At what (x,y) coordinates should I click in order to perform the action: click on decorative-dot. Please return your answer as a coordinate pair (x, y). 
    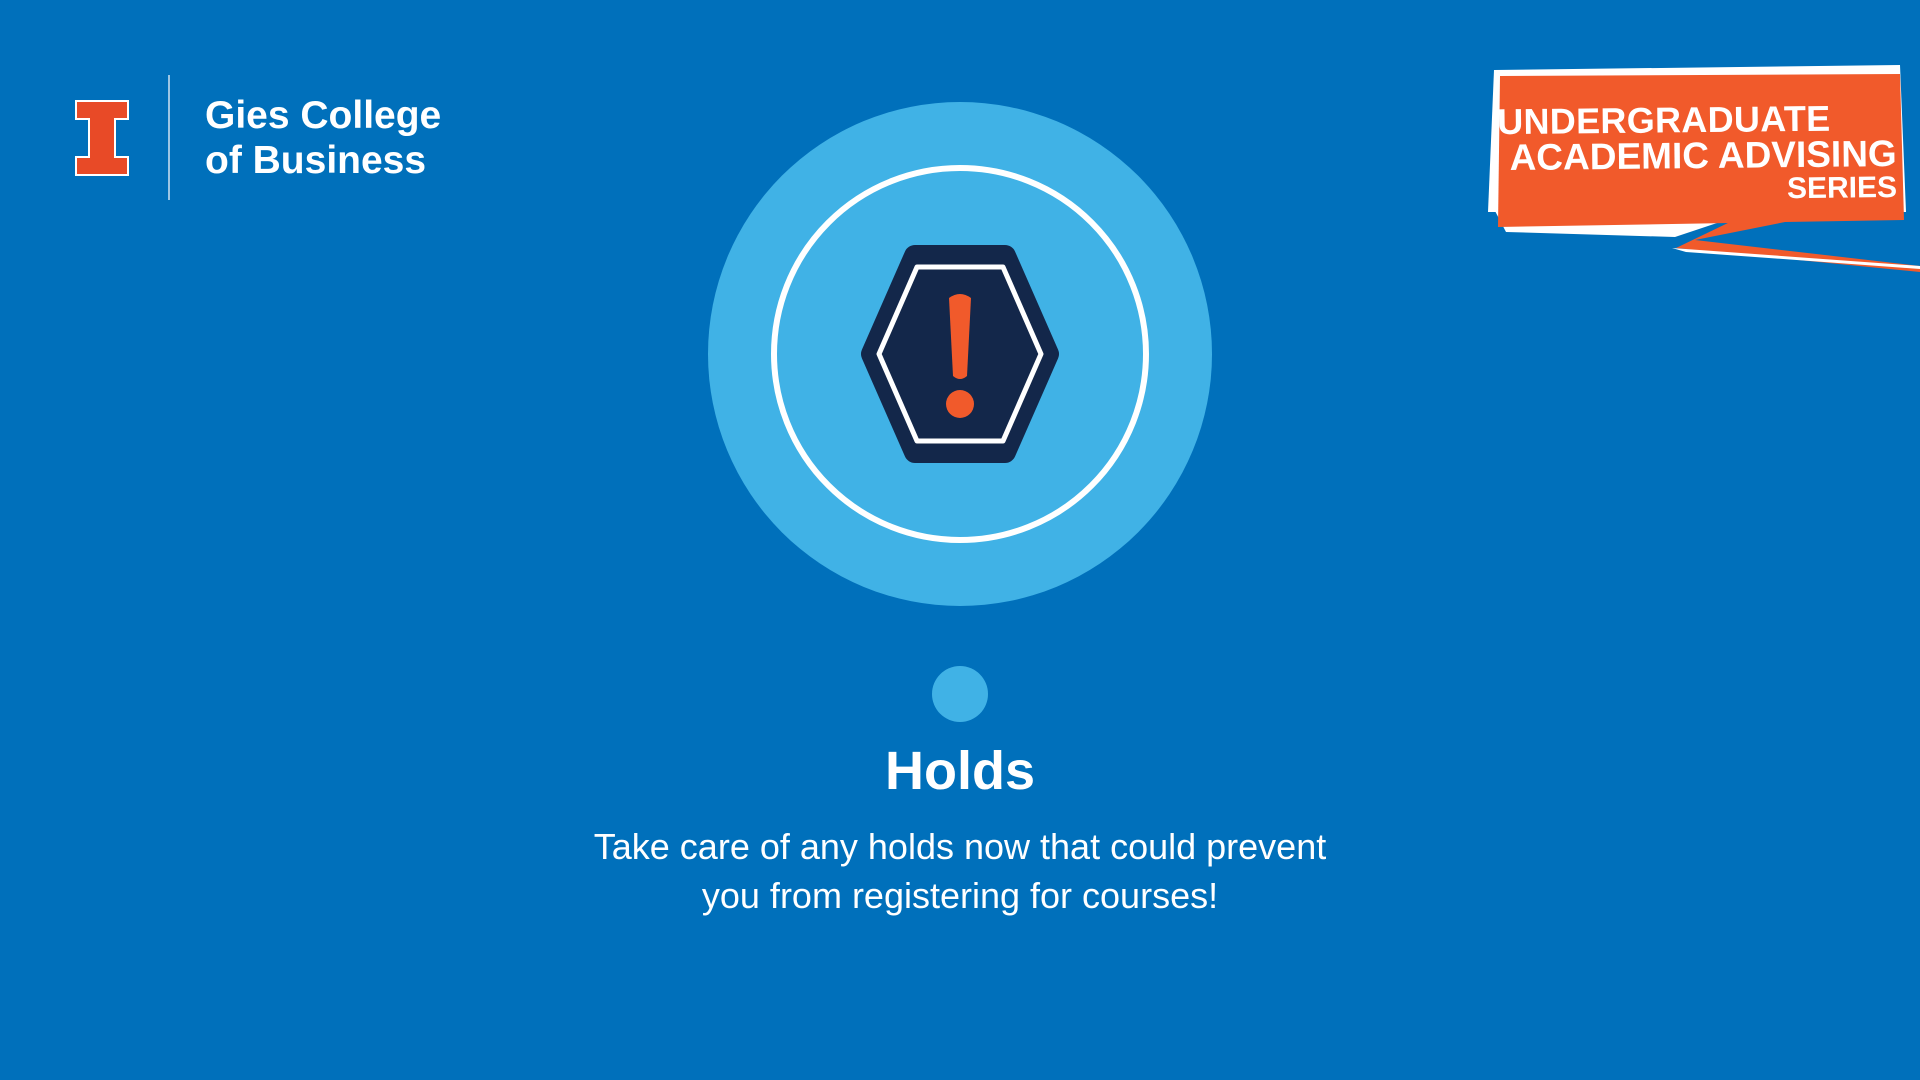
    Looking at the image, I should click on (960, 694).